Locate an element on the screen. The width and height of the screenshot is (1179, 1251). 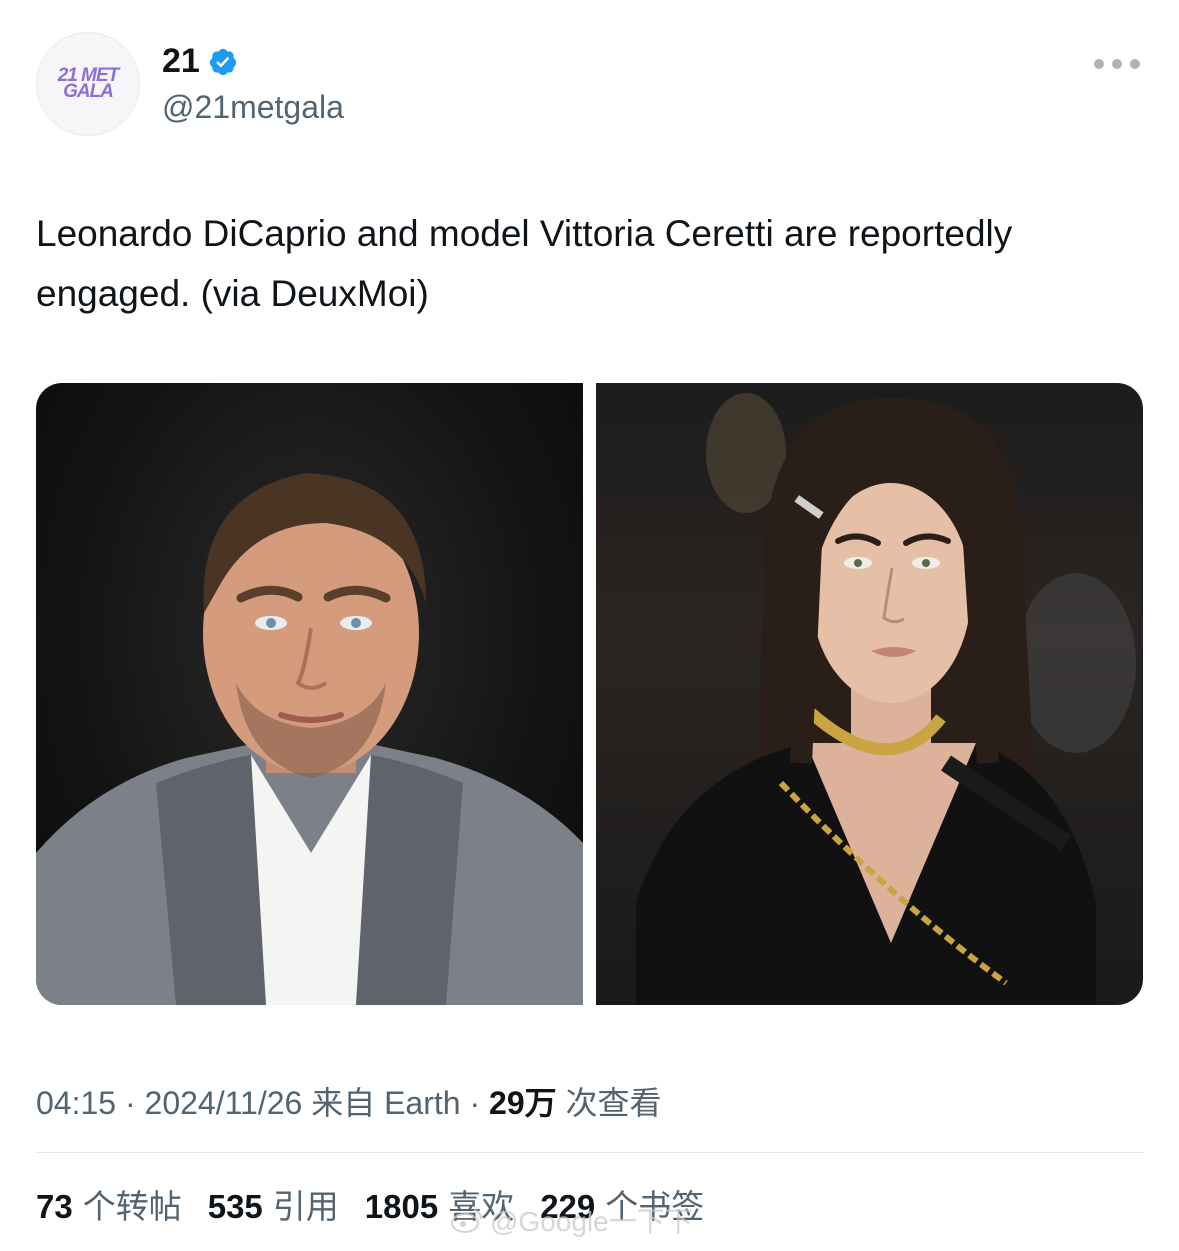
display-name: 21 is located at coordinates (200, 61).